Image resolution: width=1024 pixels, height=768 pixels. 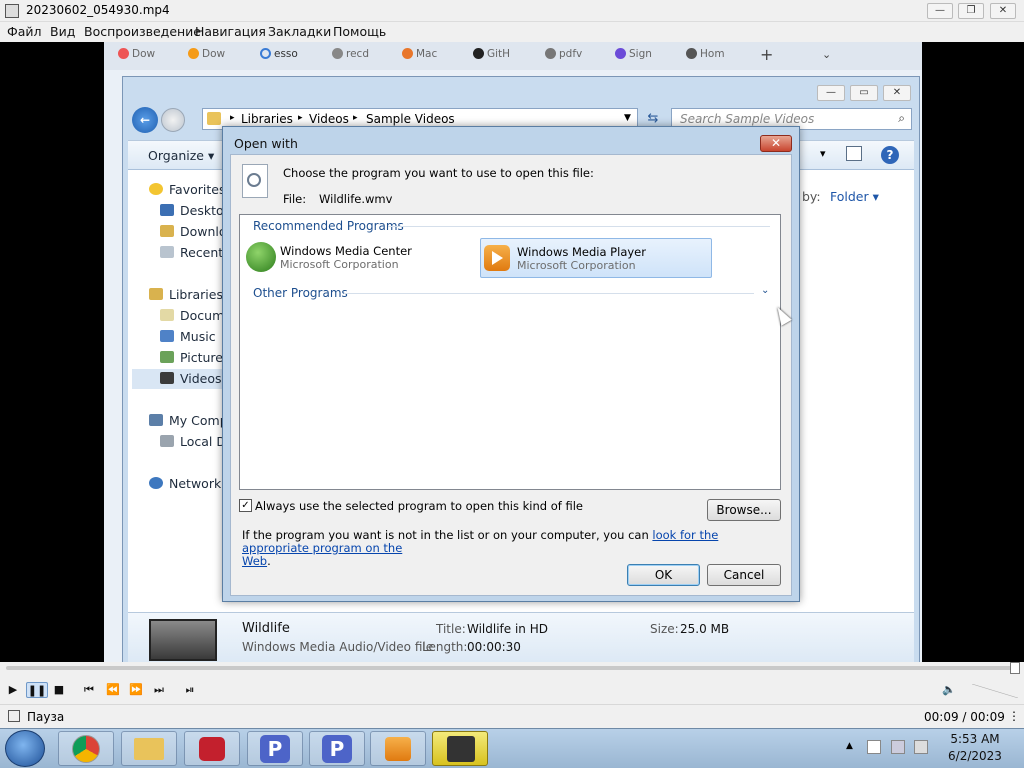 What do you see at coordinates (897, 93) in the screenshot?
I see `explorer-close-button: ✕` at bounding box center [897, 93].